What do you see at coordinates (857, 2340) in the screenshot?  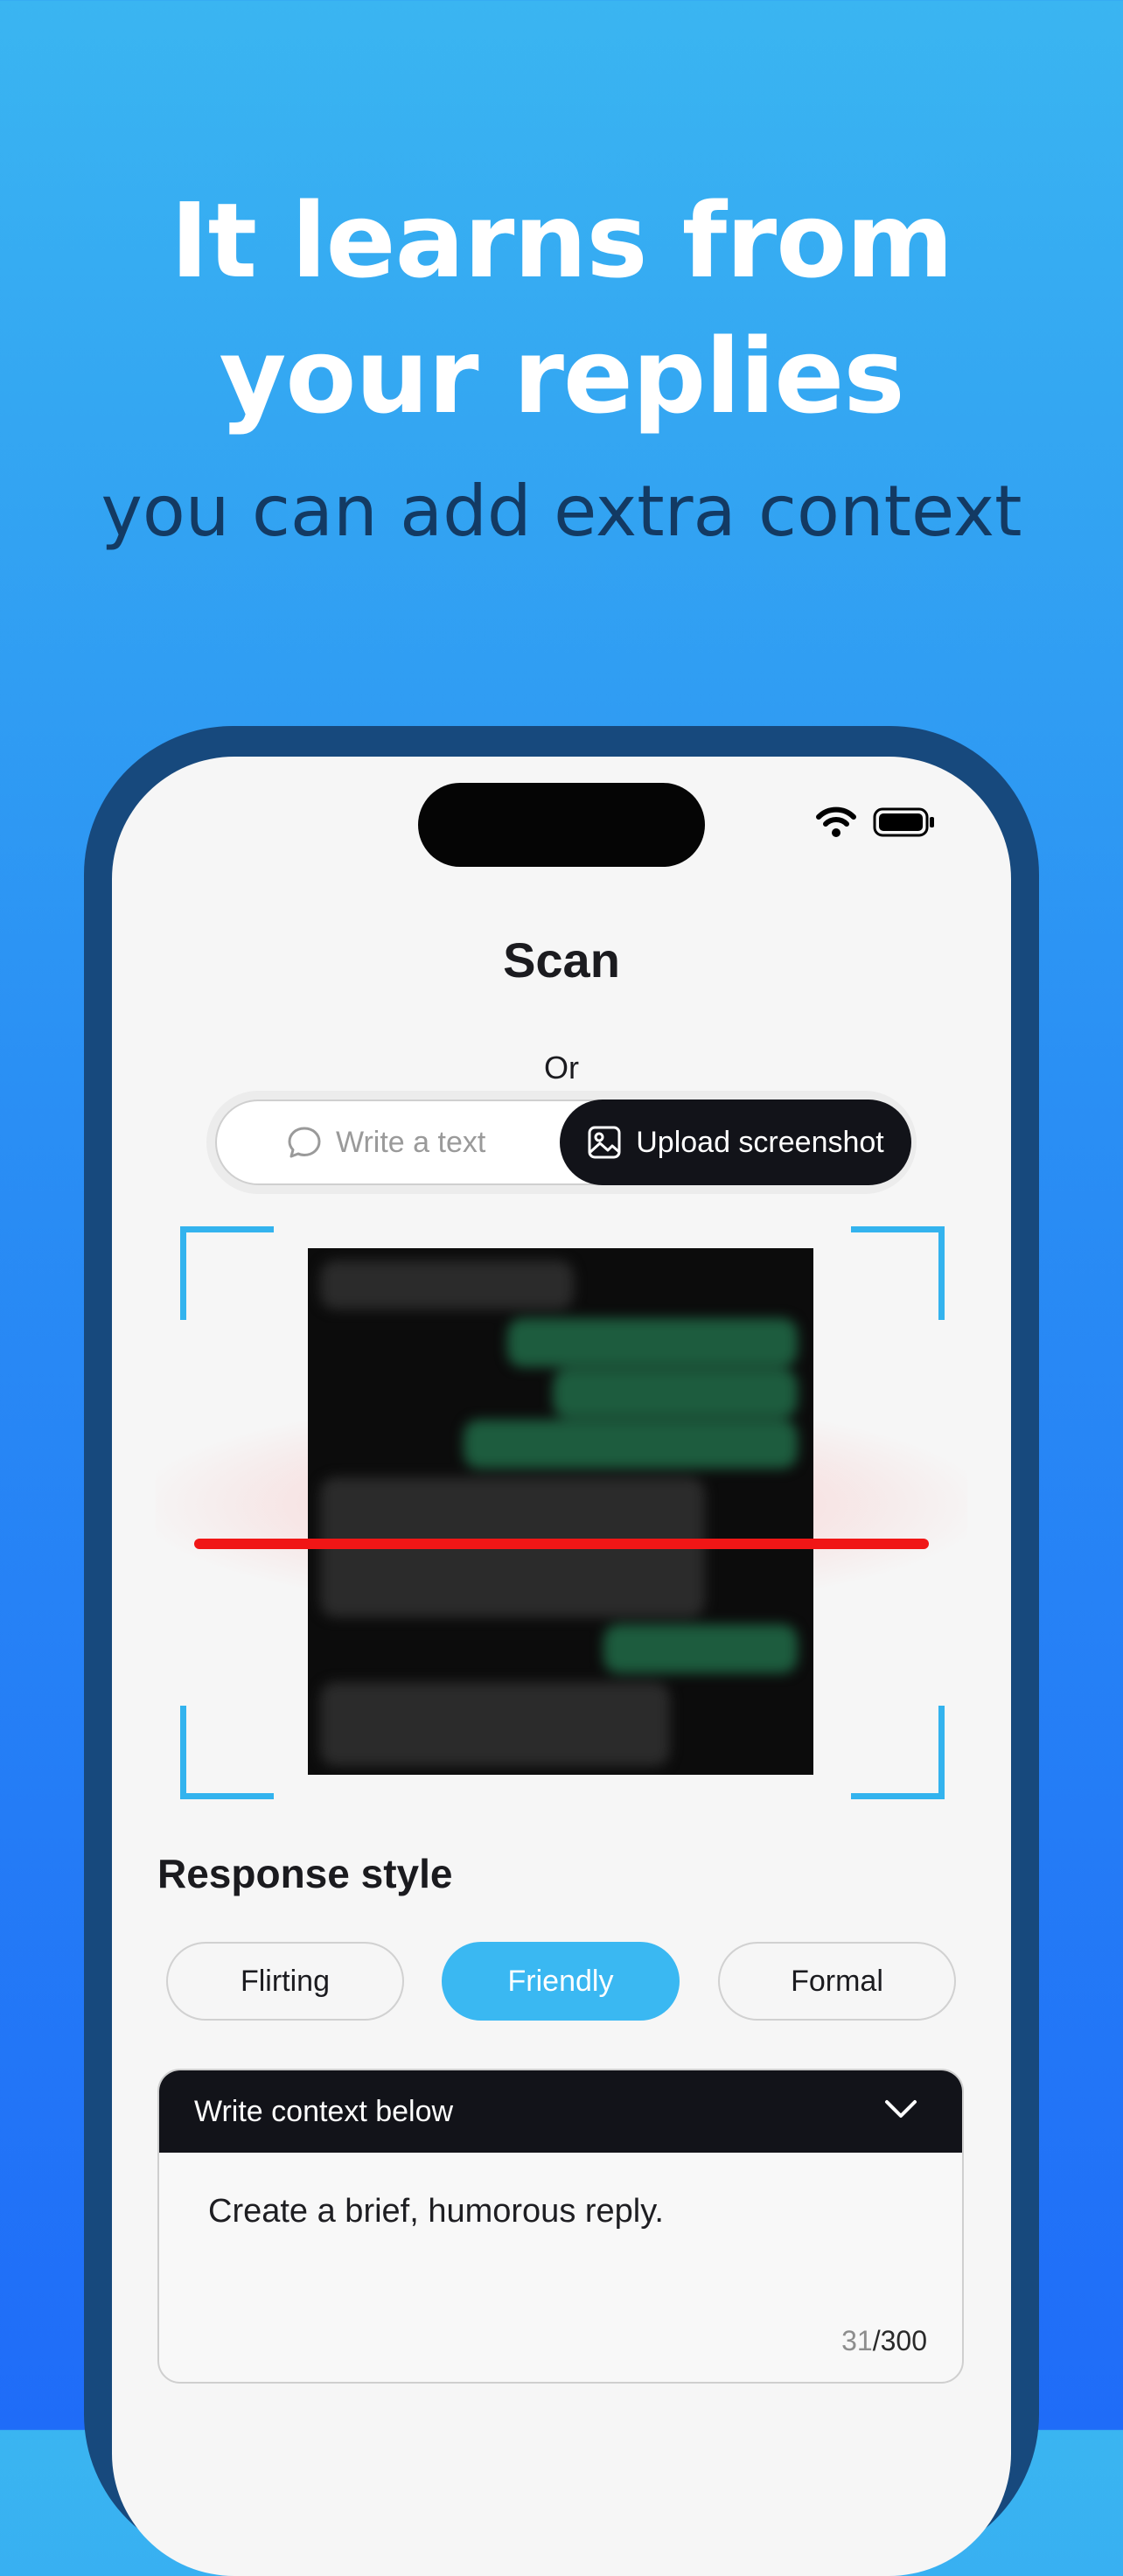 I see `character-count-current: 31` at bounding box center [857, 2340].